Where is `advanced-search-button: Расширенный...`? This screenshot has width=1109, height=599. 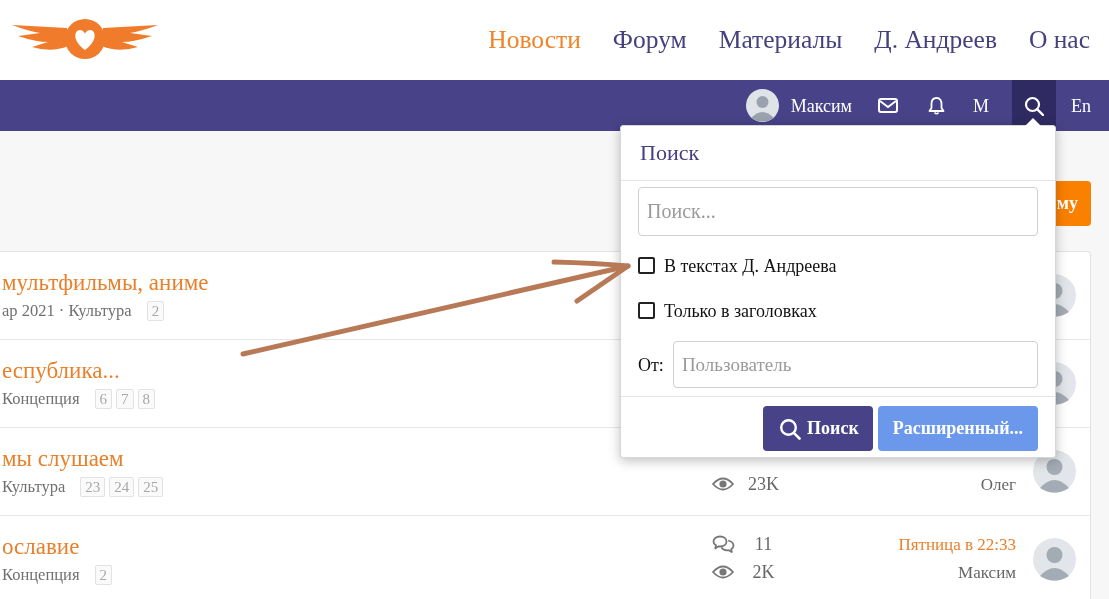
advanced-search-button: Расширенный... is located at coordinates (957, 428).